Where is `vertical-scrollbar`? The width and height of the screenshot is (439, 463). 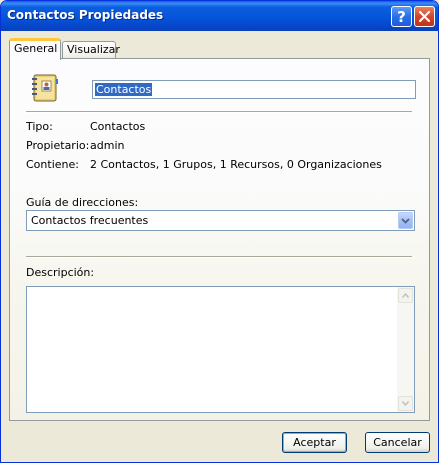 vertical-scrollbar is located at coordinates (405, 349).